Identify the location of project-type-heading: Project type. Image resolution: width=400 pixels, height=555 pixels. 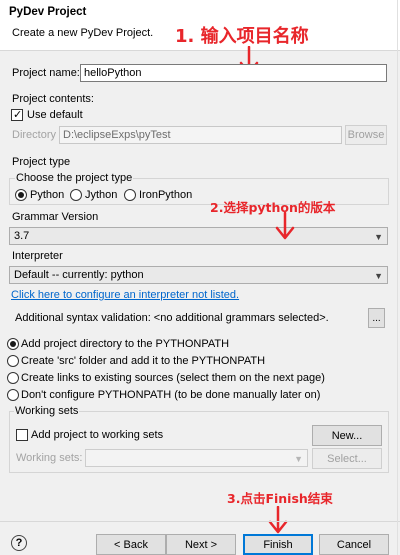
(41, 162).